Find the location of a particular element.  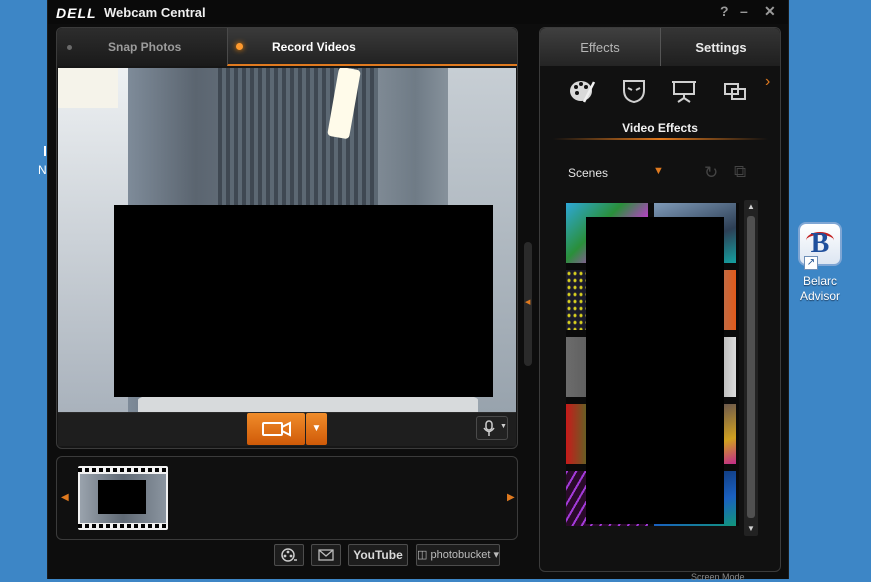

tab-effects-label: Effects is located at coordinates (600, 47).